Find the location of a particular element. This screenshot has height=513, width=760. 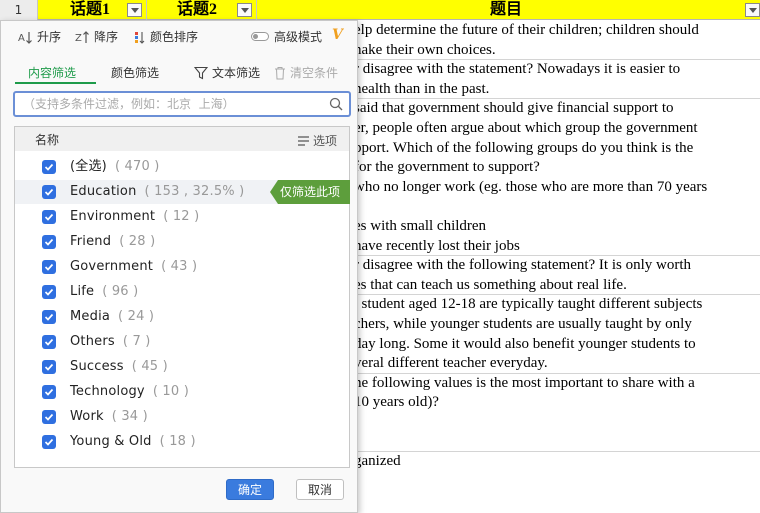

list-item: Media ( 24 ) is located at coordinates (182, 317).